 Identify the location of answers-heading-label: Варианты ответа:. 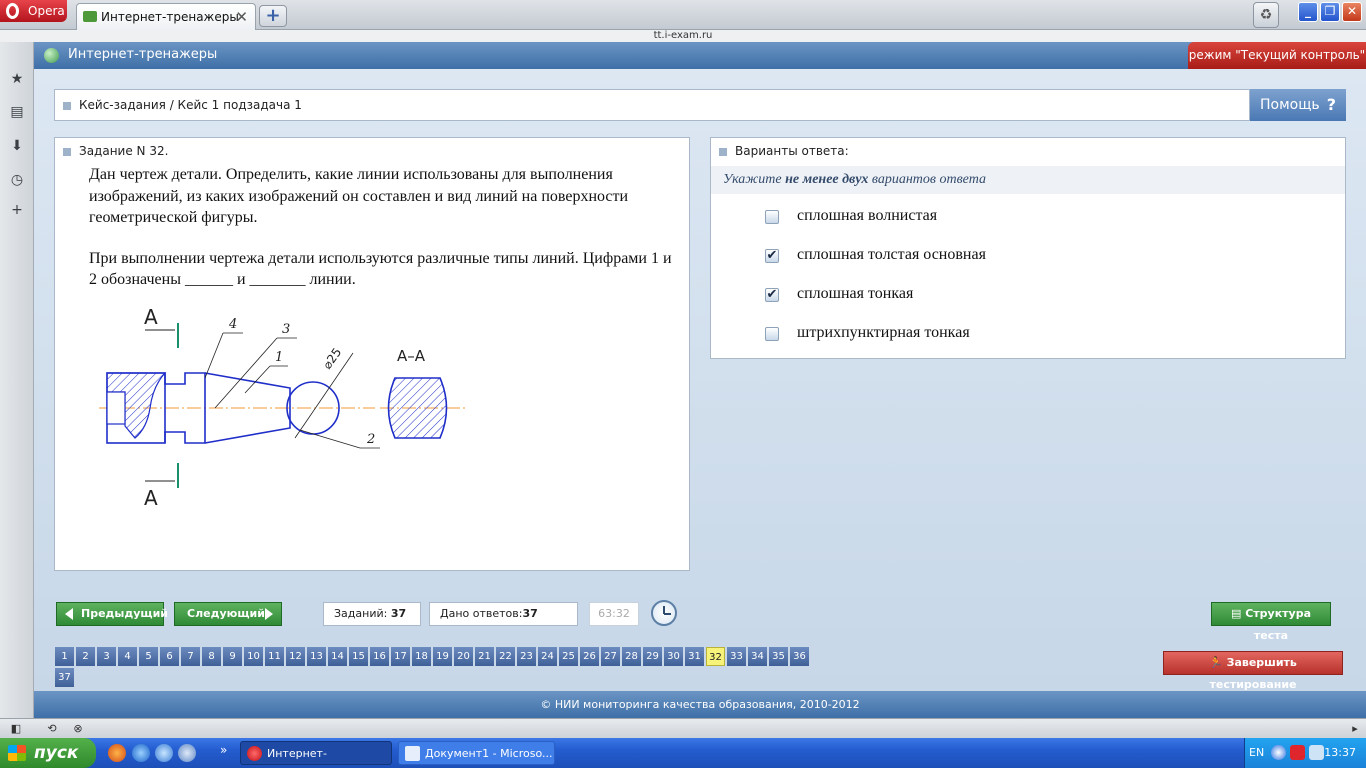
(792, 151).